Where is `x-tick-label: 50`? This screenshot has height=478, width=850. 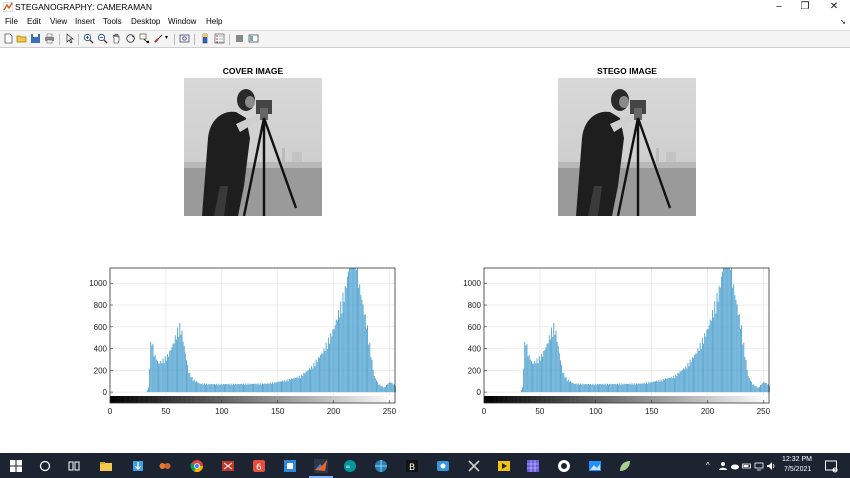
x-tick-label: 50 is located at coordinates (165, 411).